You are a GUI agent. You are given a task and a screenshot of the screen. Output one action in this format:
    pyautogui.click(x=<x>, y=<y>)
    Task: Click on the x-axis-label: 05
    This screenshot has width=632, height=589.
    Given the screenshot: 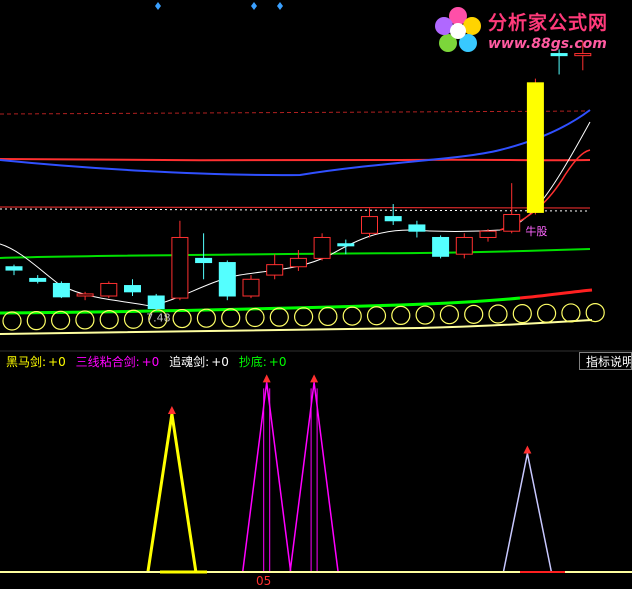 What is the action you would take?
    pyautogui.click(x=264, y=581)
    